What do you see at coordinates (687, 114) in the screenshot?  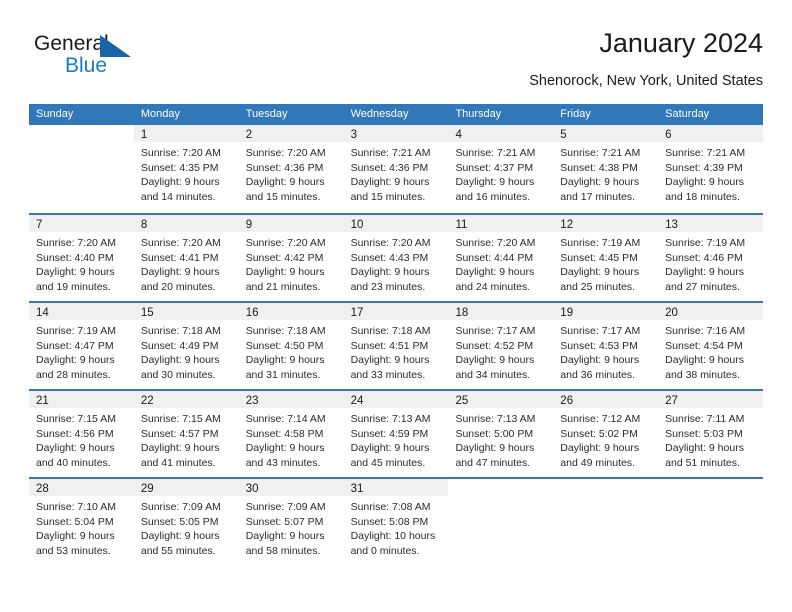 I see `weekday-header-saturday: Saturday` at bounding box center [687, 114].